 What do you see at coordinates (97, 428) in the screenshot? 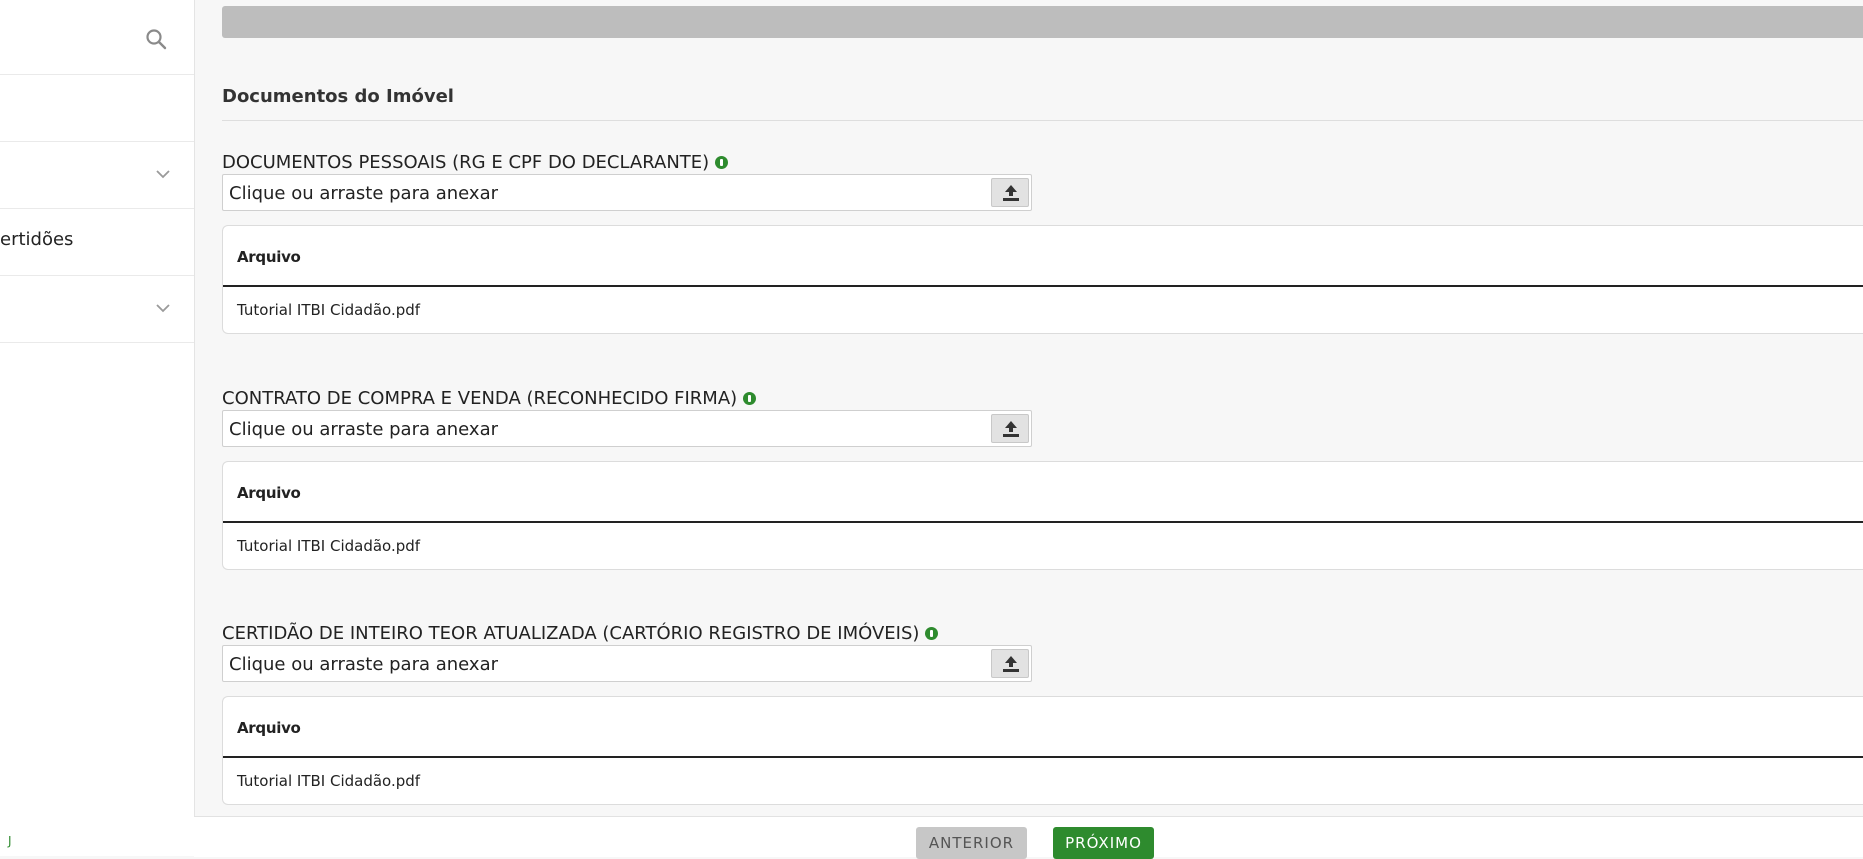
I see `sidebar: ertidões J` at bounding box center [97, 428].